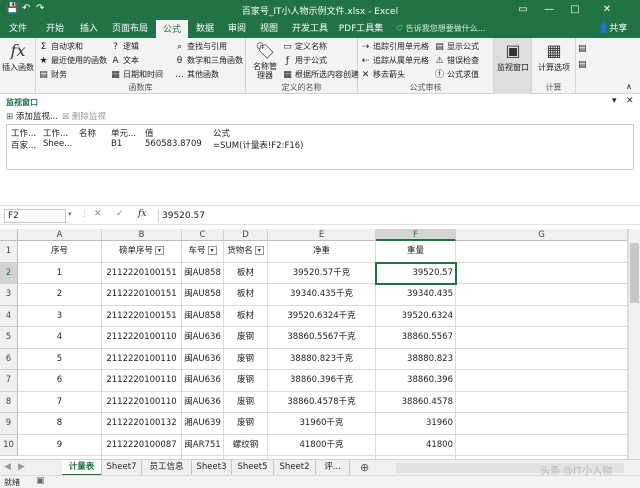 The image size is (640, 488). What do you see at coordinates (322, 359) in the screenshot?
I see `table-cell: 38880.823千克` at bounding box center [322, 359].